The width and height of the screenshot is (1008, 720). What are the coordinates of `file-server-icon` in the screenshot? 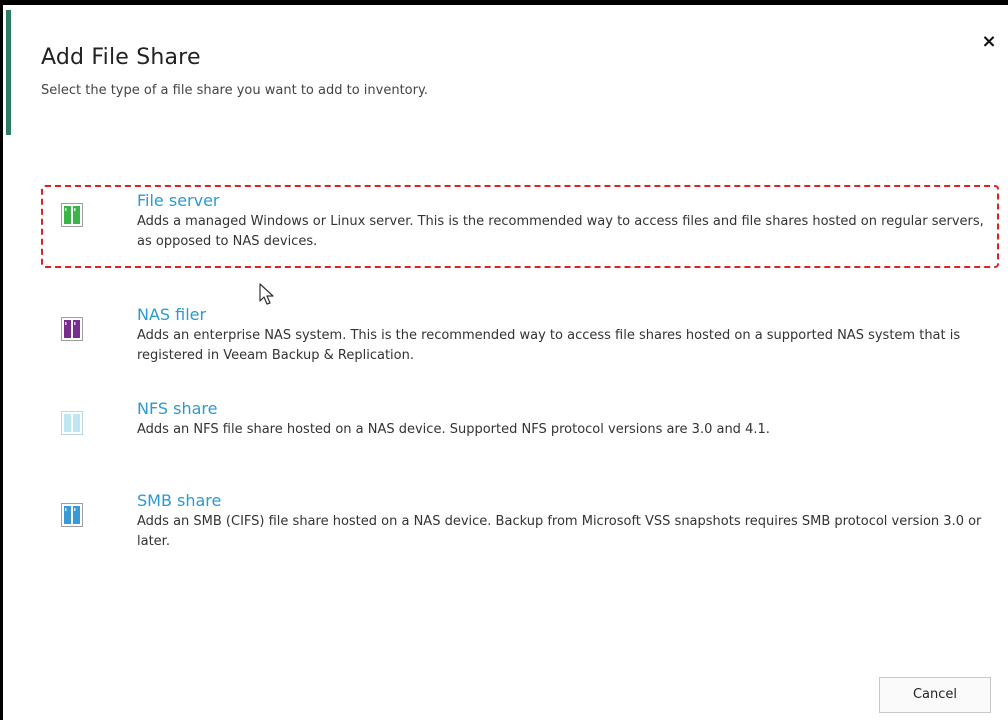 It's located at (72, 215).